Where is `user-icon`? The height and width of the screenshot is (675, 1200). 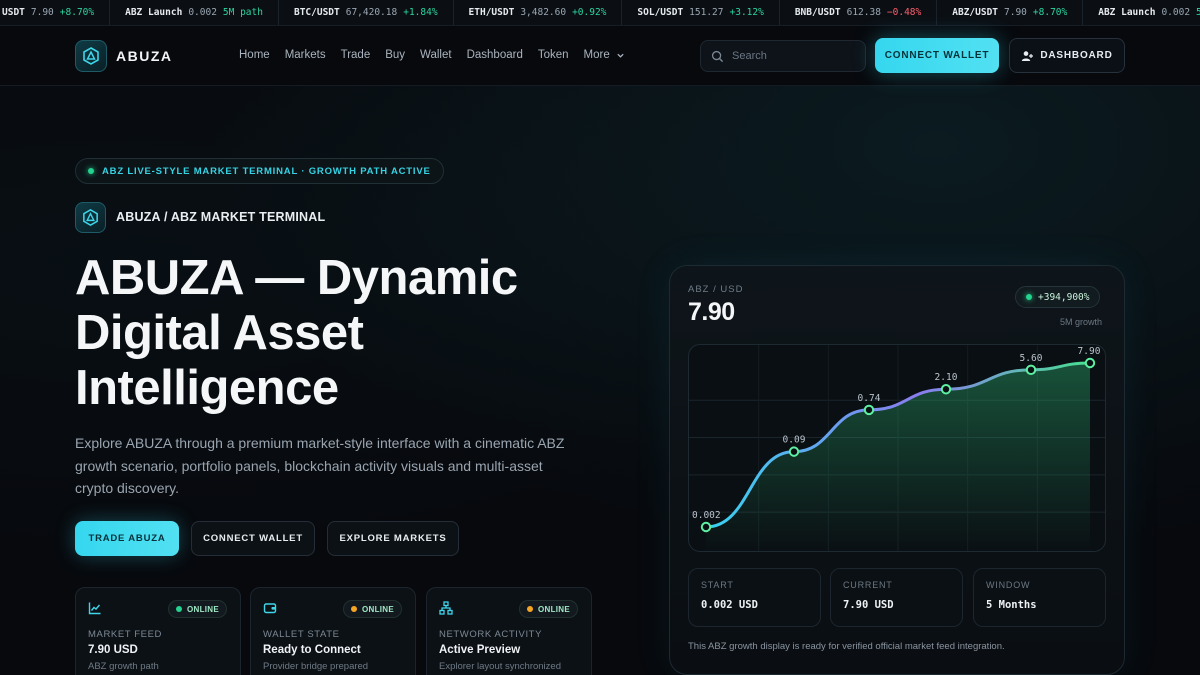
user-icon is located at coordinates (1028, 55).